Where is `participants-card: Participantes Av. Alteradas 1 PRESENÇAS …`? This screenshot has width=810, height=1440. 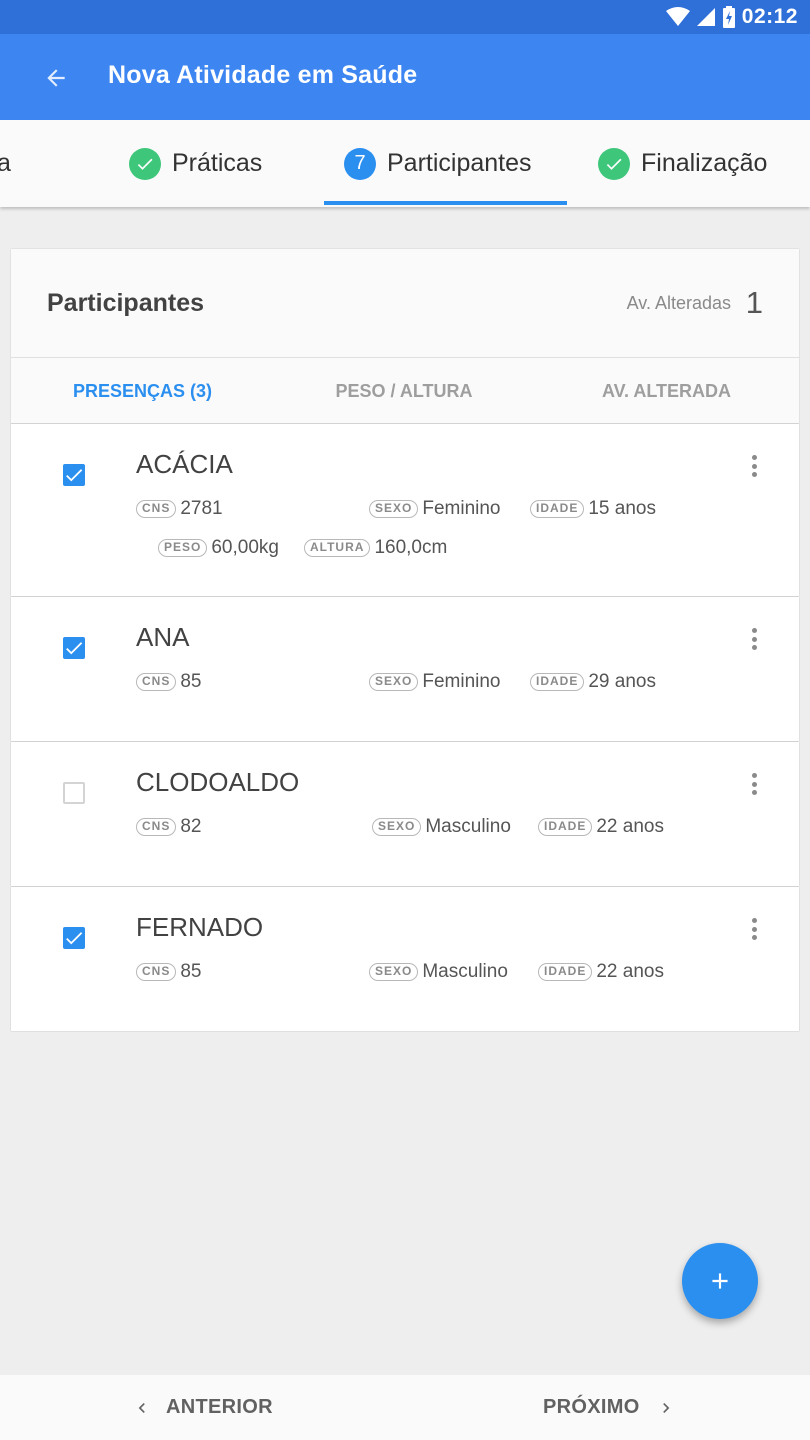
participants-card: Participantes Av. Alteradas 1 PRESENÇAS … is located at coordinates (405, 336).